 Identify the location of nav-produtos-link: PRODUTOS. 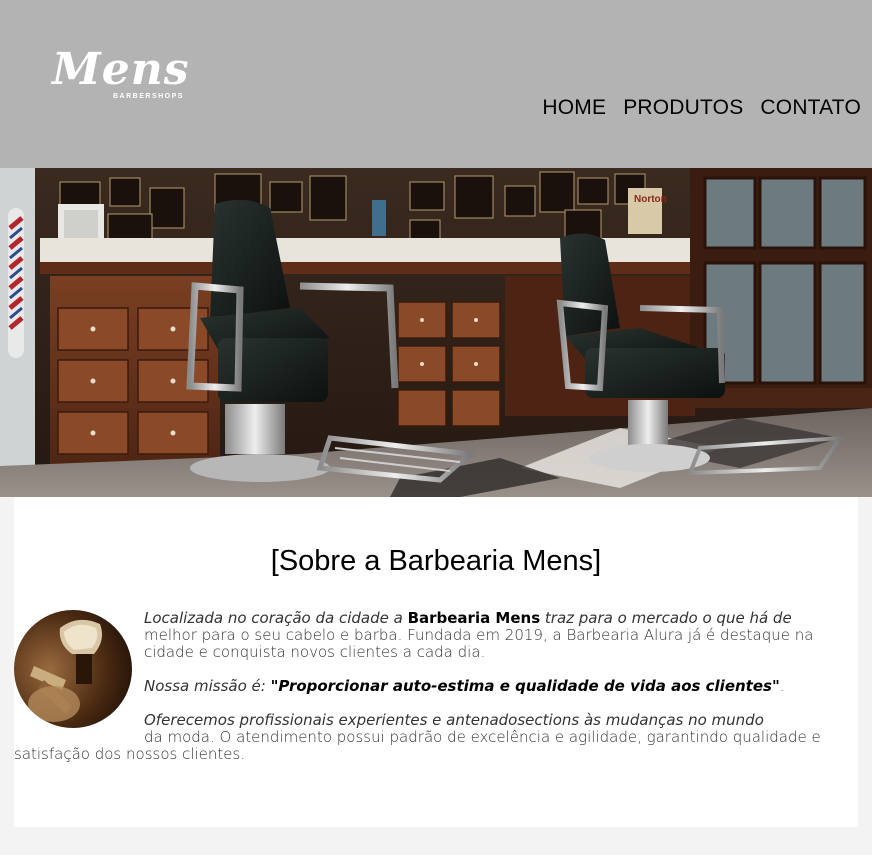
(683, 108).